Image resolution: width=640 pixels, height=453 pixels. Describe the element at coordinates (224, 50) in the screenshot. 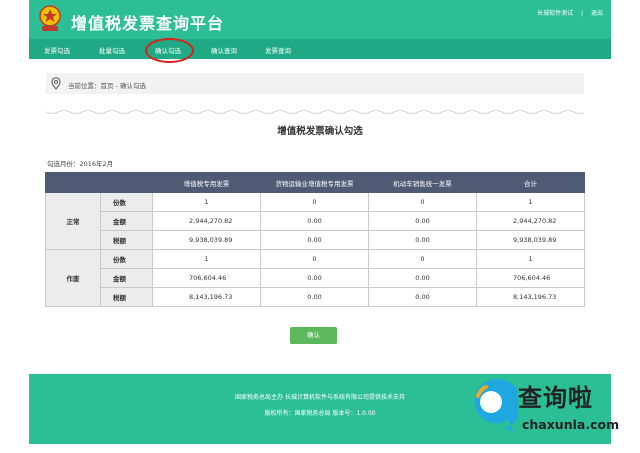

I see `nav-item-confirm-query: 确认查询` at that location.